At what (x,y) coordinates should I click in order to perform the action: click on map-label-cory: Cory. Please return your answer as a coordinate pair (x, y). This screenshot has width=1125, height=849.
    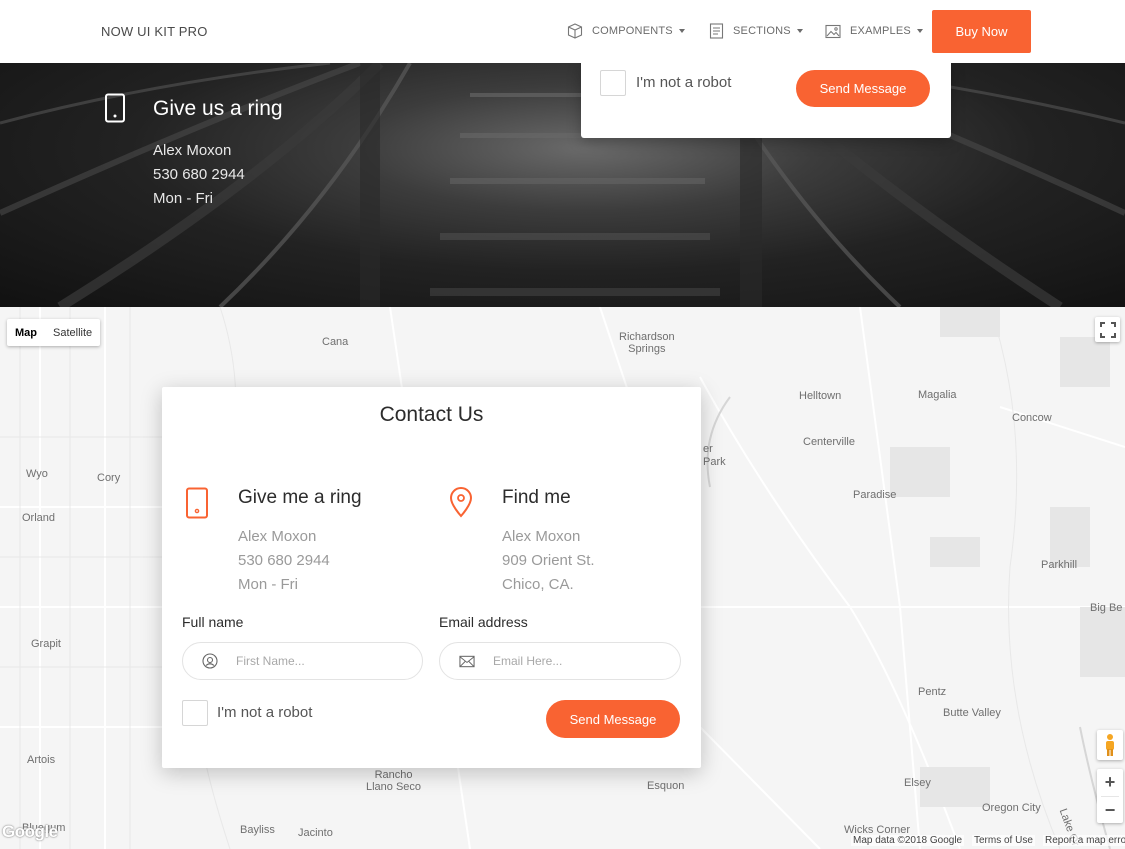
    Looking at the image, I should click on (109, 478).